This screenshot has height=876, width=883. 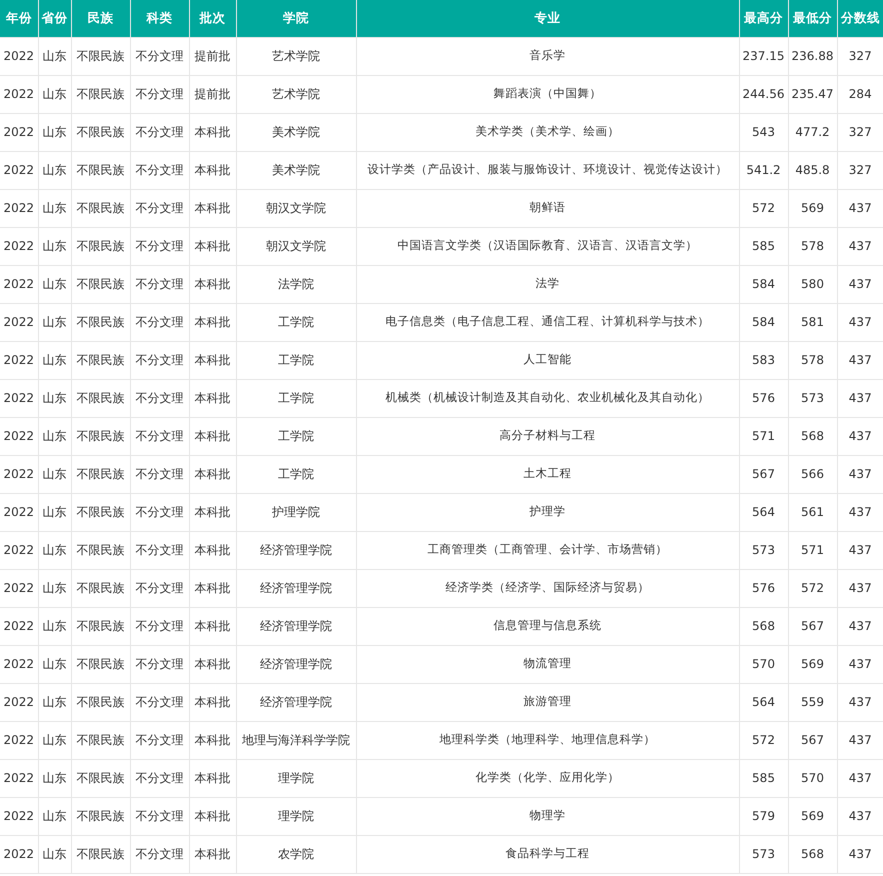 I want to click on column-header: 最高分, so click(x=763, y=18).